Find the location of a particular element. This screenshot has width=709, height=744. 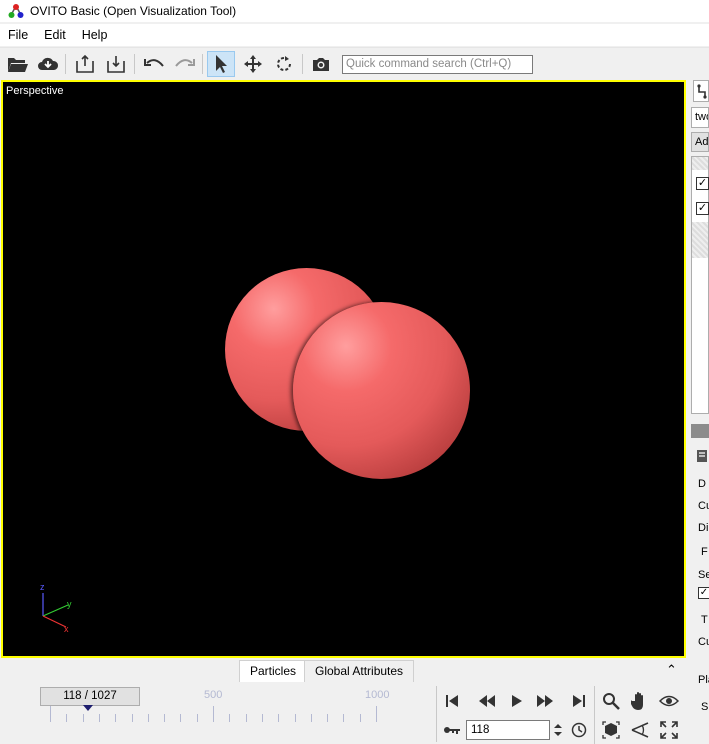

rotate-mode-button is located at coordinates (284, 64).